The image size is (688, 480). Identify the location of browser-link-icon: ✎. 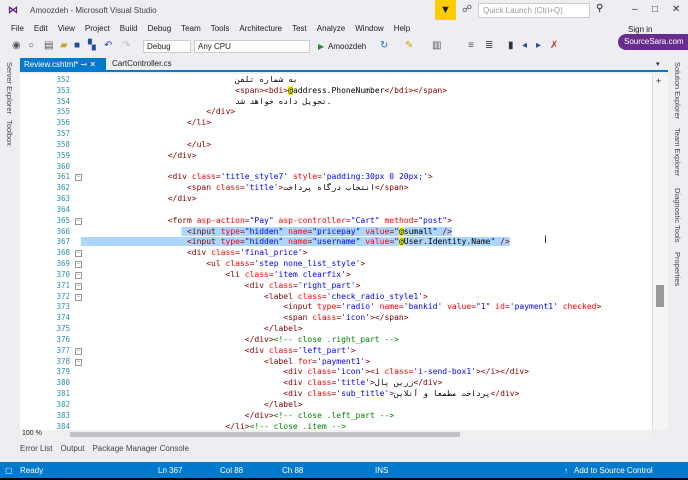
(409, 45).